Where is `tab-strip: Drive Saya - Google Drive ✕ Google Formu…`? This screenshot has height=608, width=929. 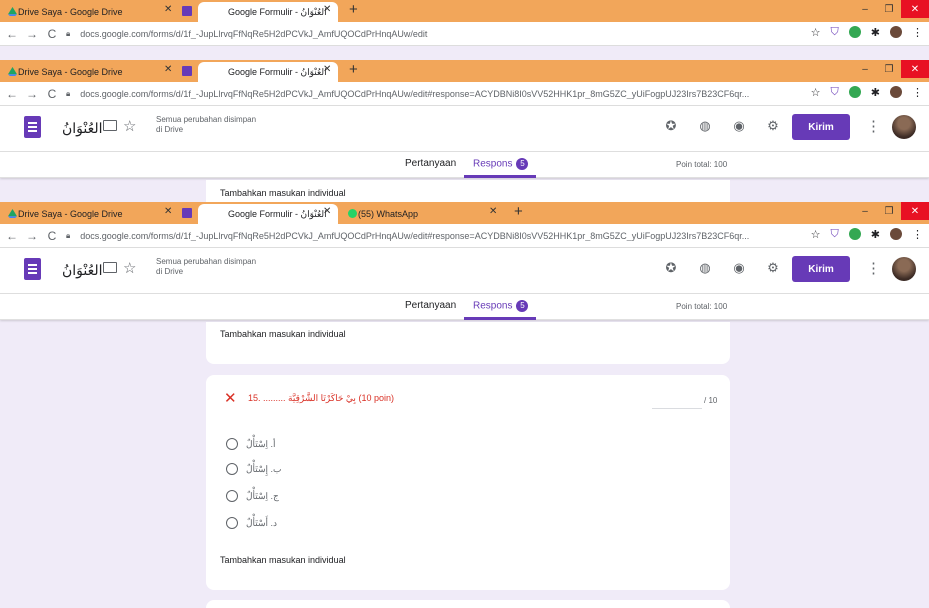 tab-strip: Drive Saya - Google Drive ✕ Google Formu… is located at coordinates (464, 213).